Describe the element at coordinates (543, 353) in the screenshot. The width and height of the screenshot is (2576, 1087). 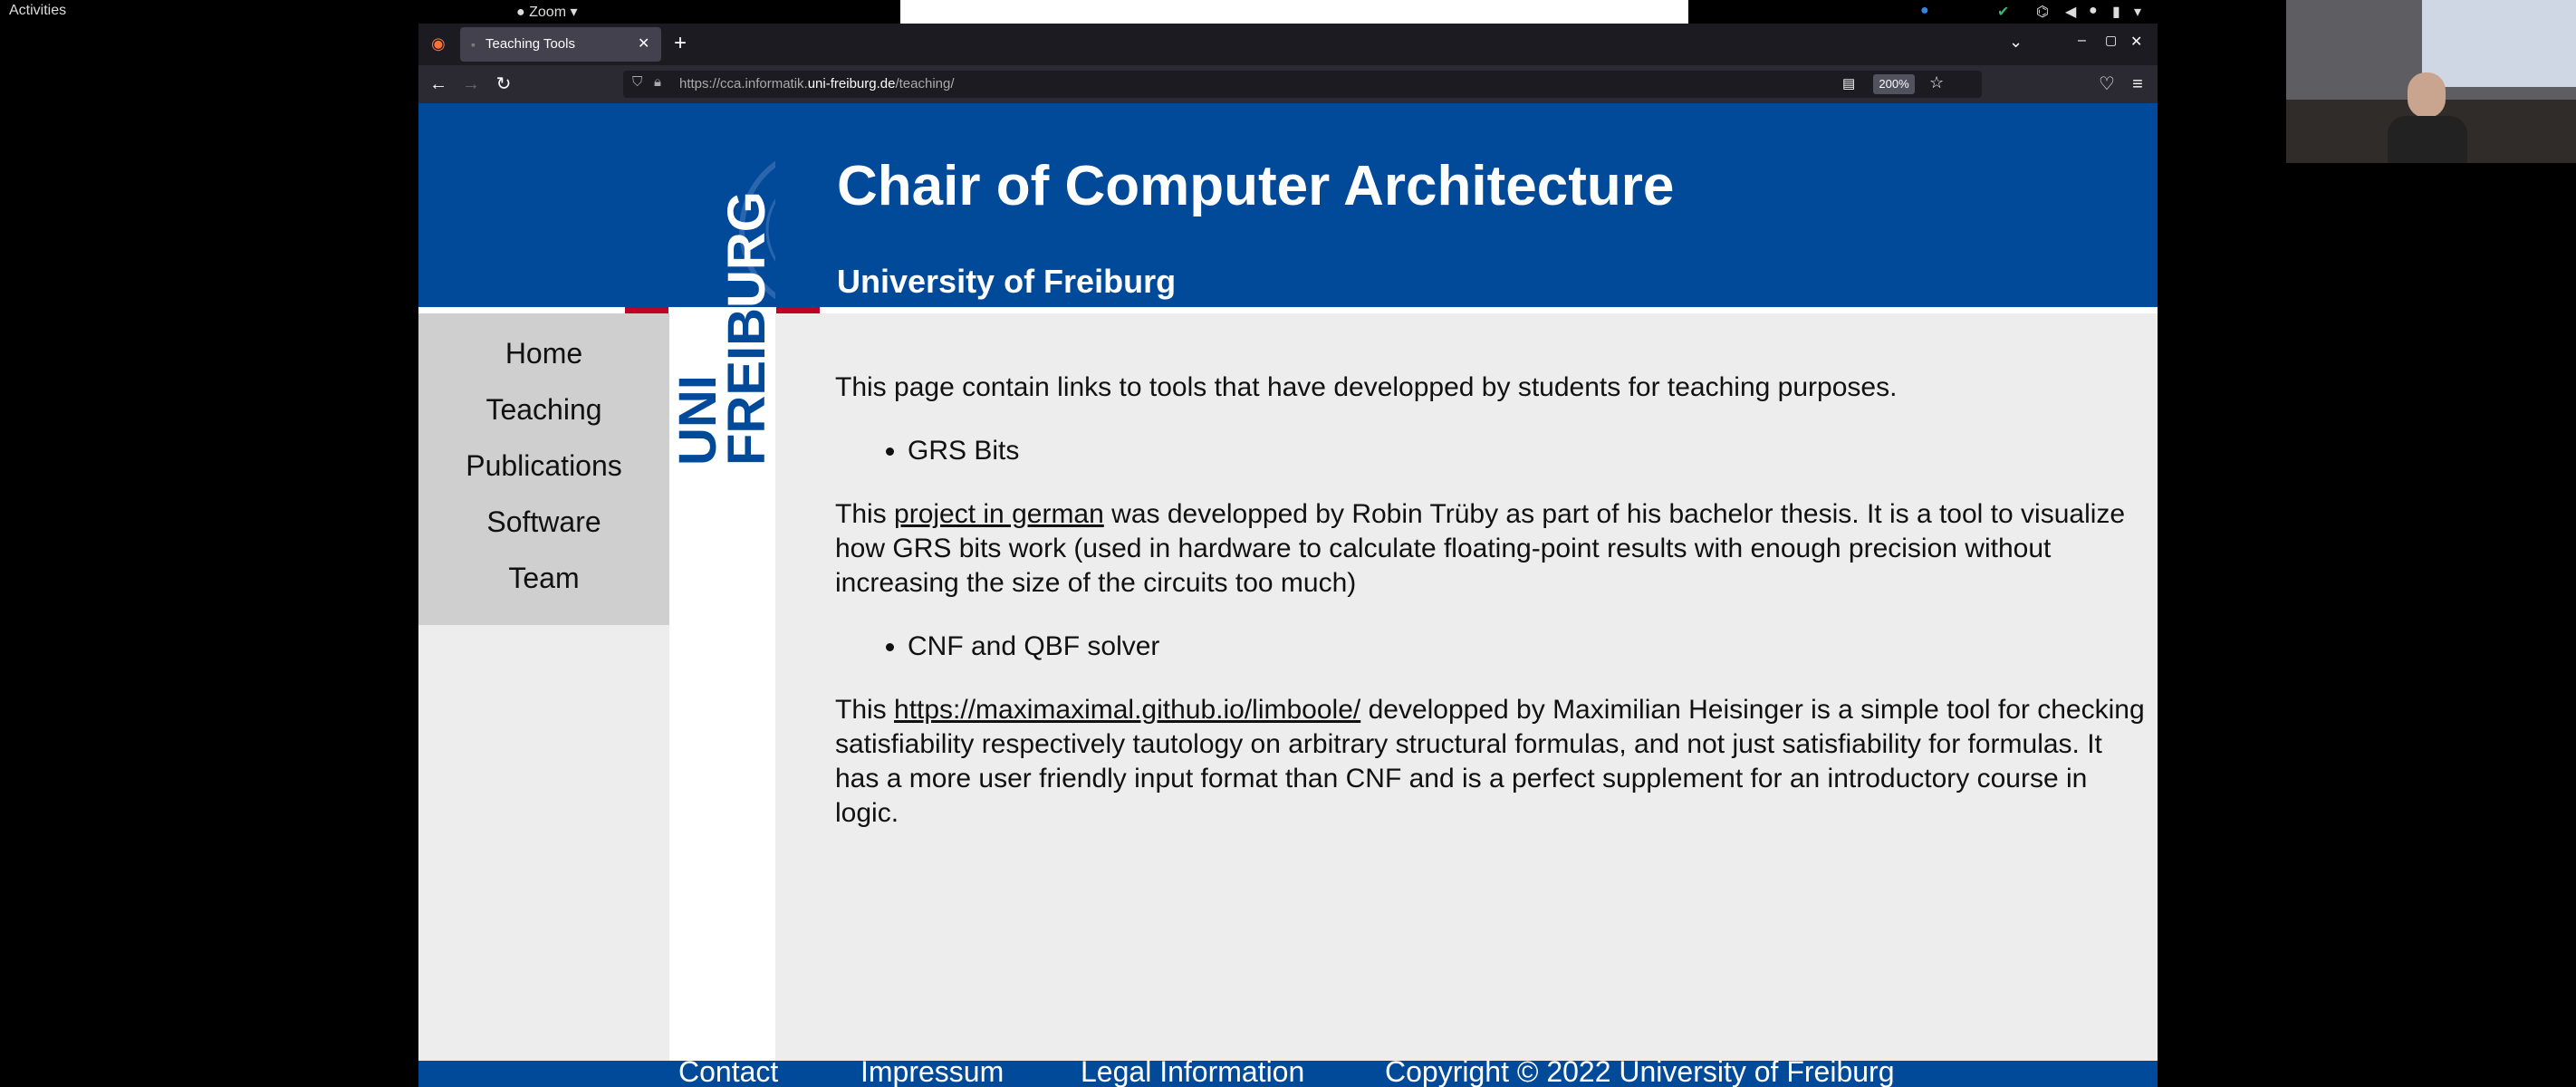
I see `sidebar-item-home: Home` at that location.